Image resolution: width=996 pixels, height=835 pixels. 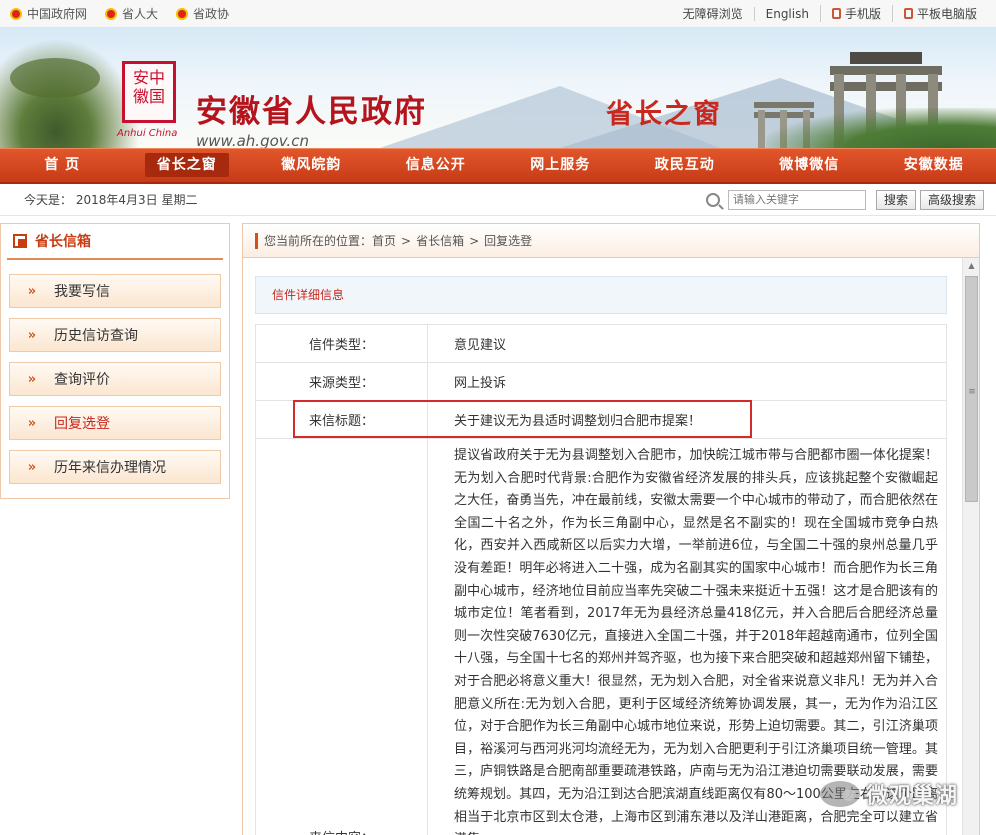 I want to click on tablet-icon, so click(x=908, y=13).